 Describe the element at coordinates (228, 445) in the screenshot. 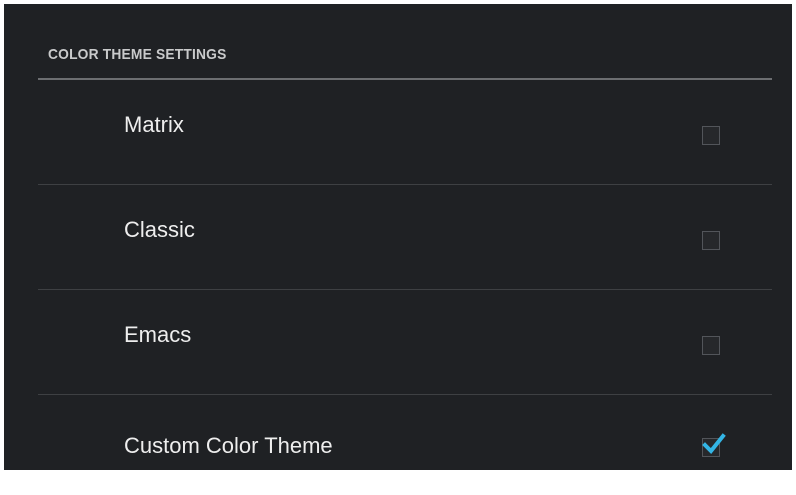

I see `preference-title: Custom Color Theme` at that location.